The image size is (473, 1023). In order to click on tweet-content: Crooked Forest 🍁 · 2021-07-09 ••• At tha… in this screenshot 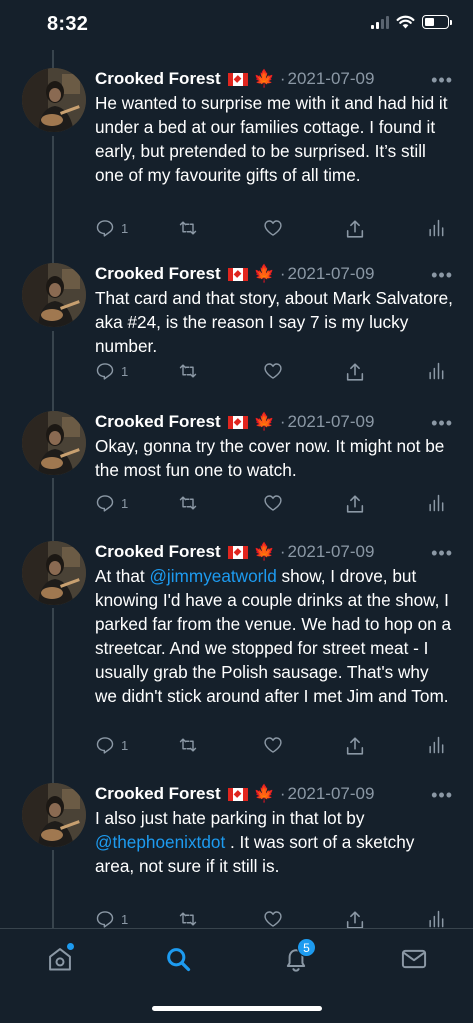, I will do `click(275, 624)`.